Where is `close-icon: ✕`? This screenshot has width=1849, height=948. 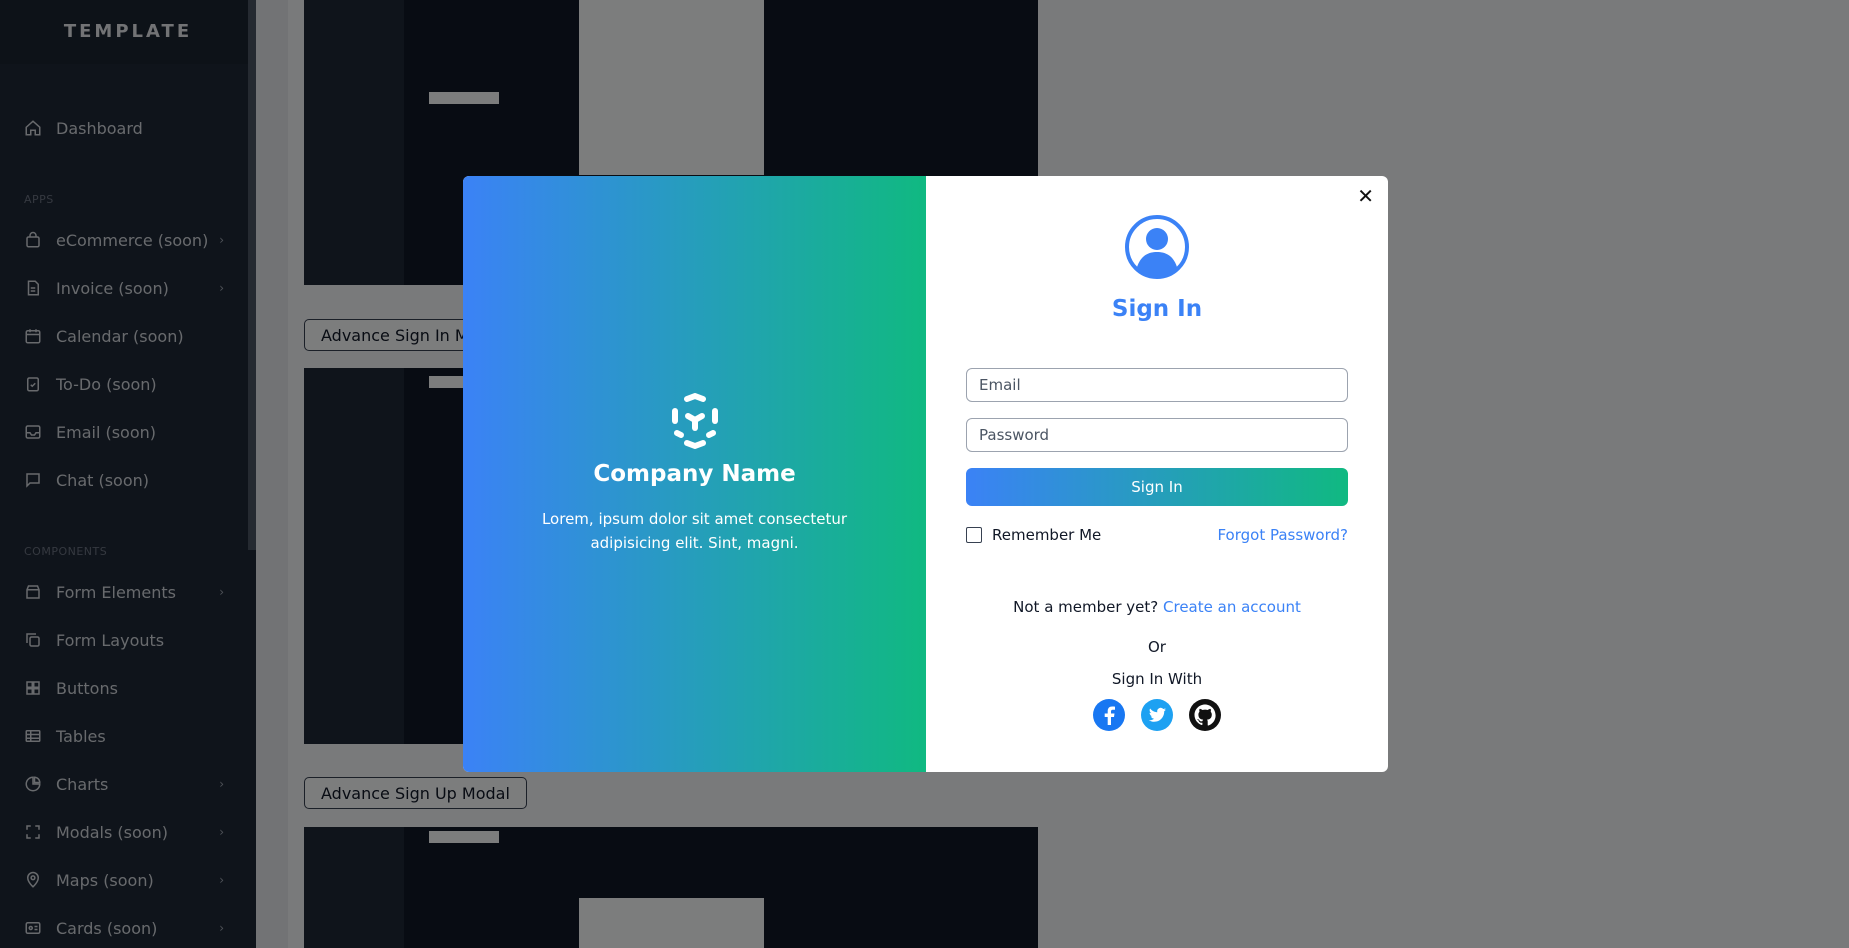
close-icon: ✕ is located at coordinates (1365, 196).